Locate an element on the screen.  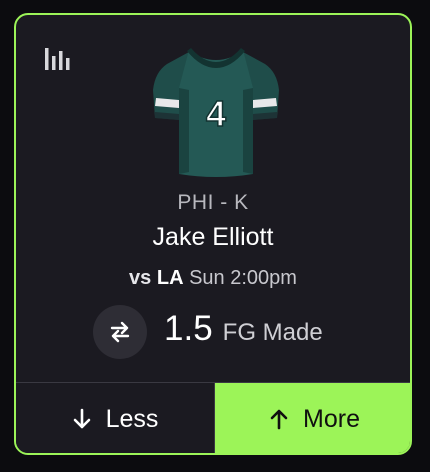
arrow-up-icon is located at coordinates (279, 419).